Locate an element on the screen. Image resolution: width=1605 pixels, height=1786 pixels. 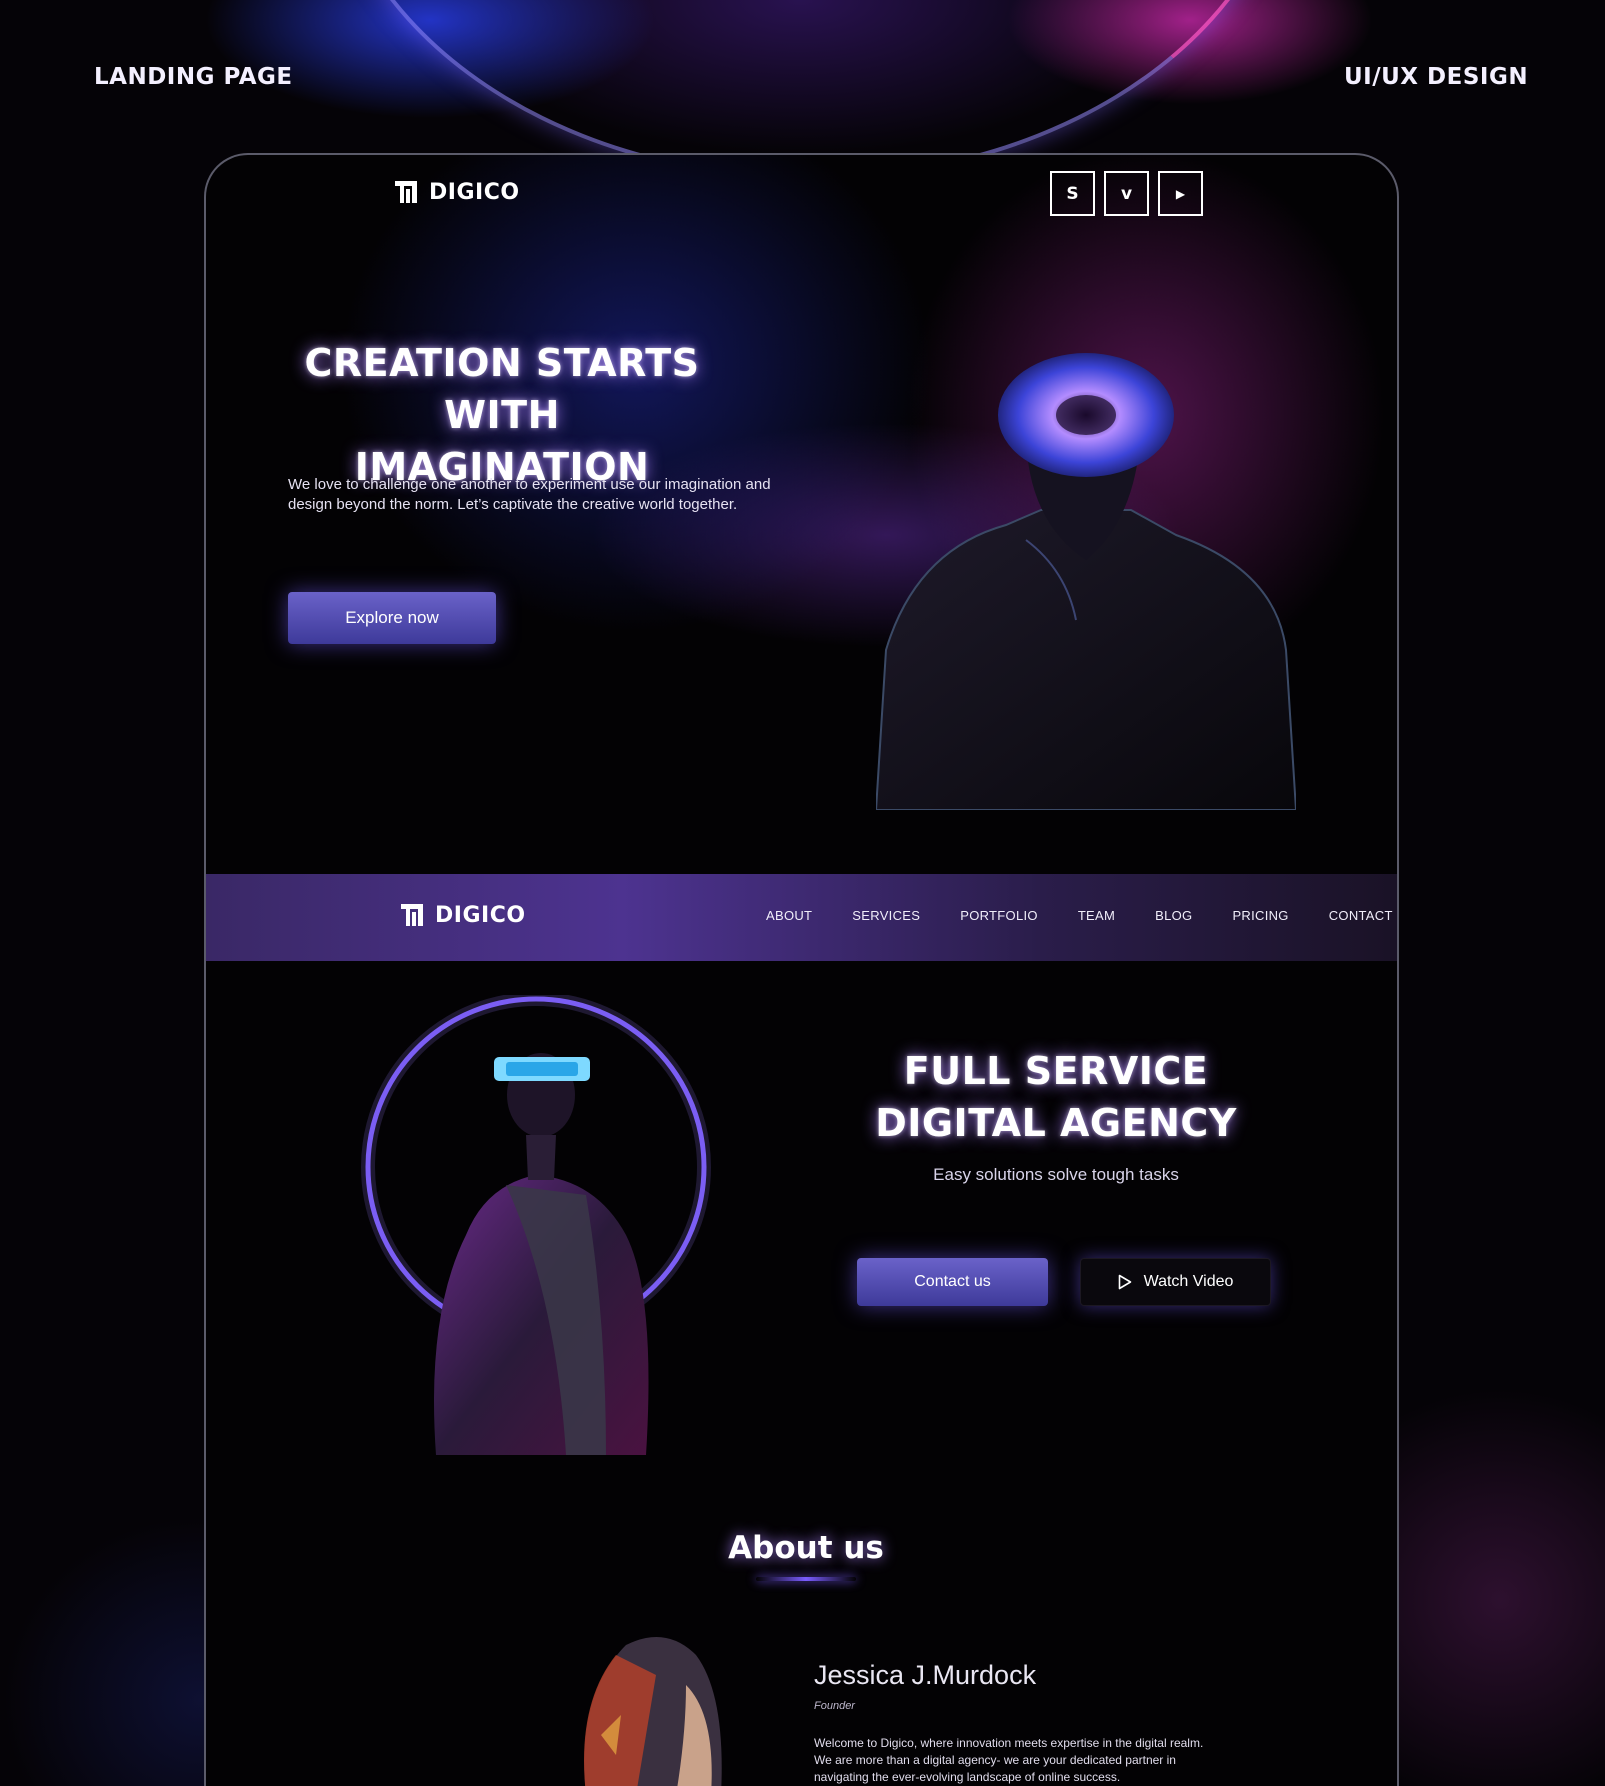
founder-name: Jessica J.Murdock is located at coordinates (925, 1675).